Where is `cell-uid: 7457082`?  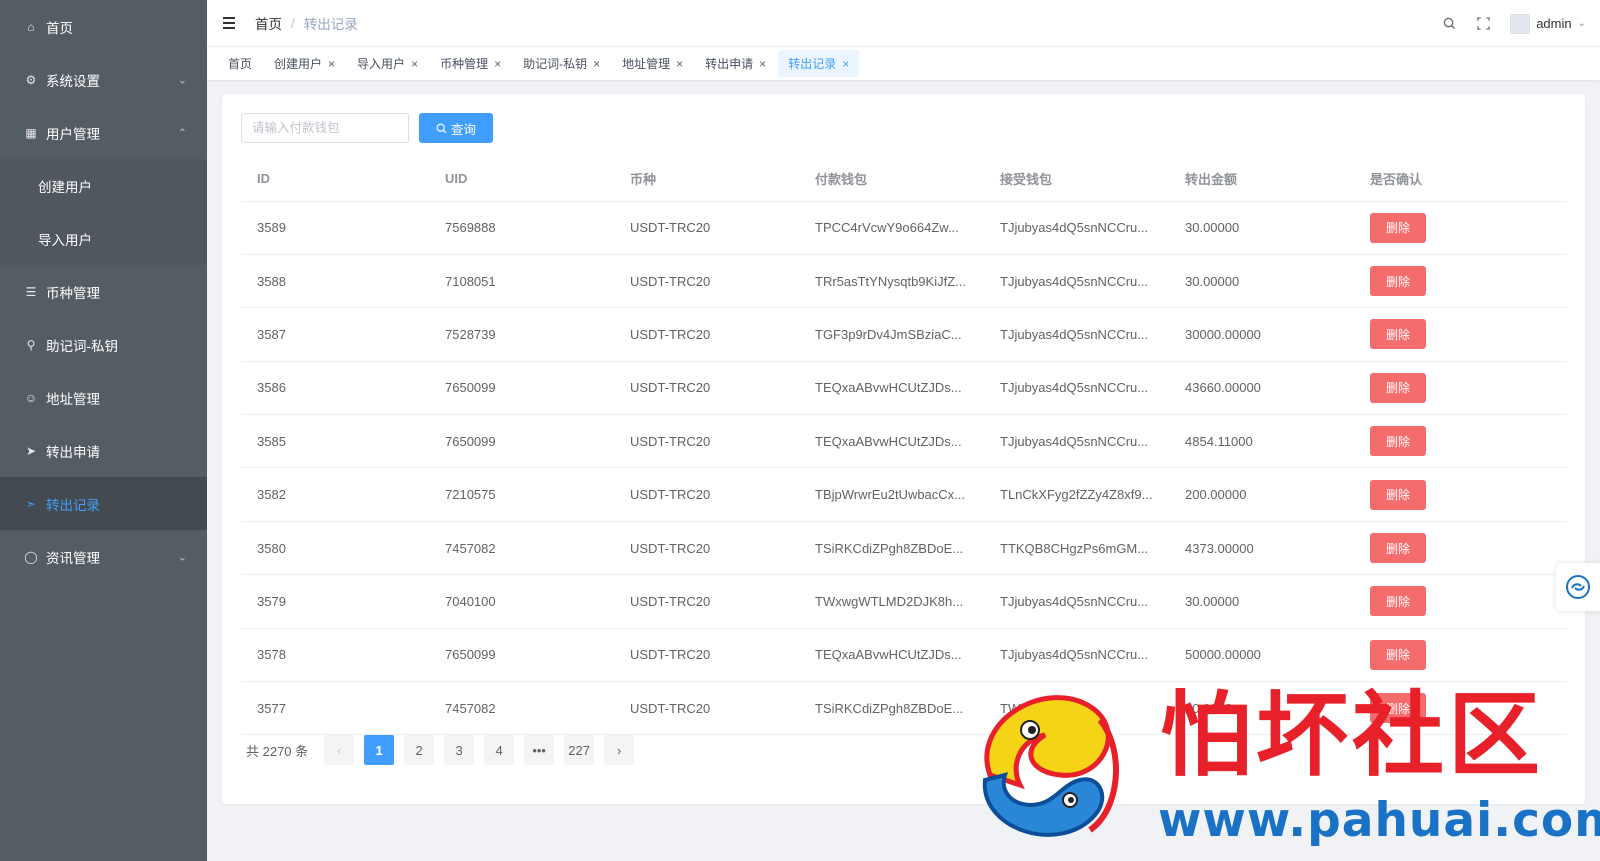 cell-uid: 7457082 is located at coordinates (521, 548).